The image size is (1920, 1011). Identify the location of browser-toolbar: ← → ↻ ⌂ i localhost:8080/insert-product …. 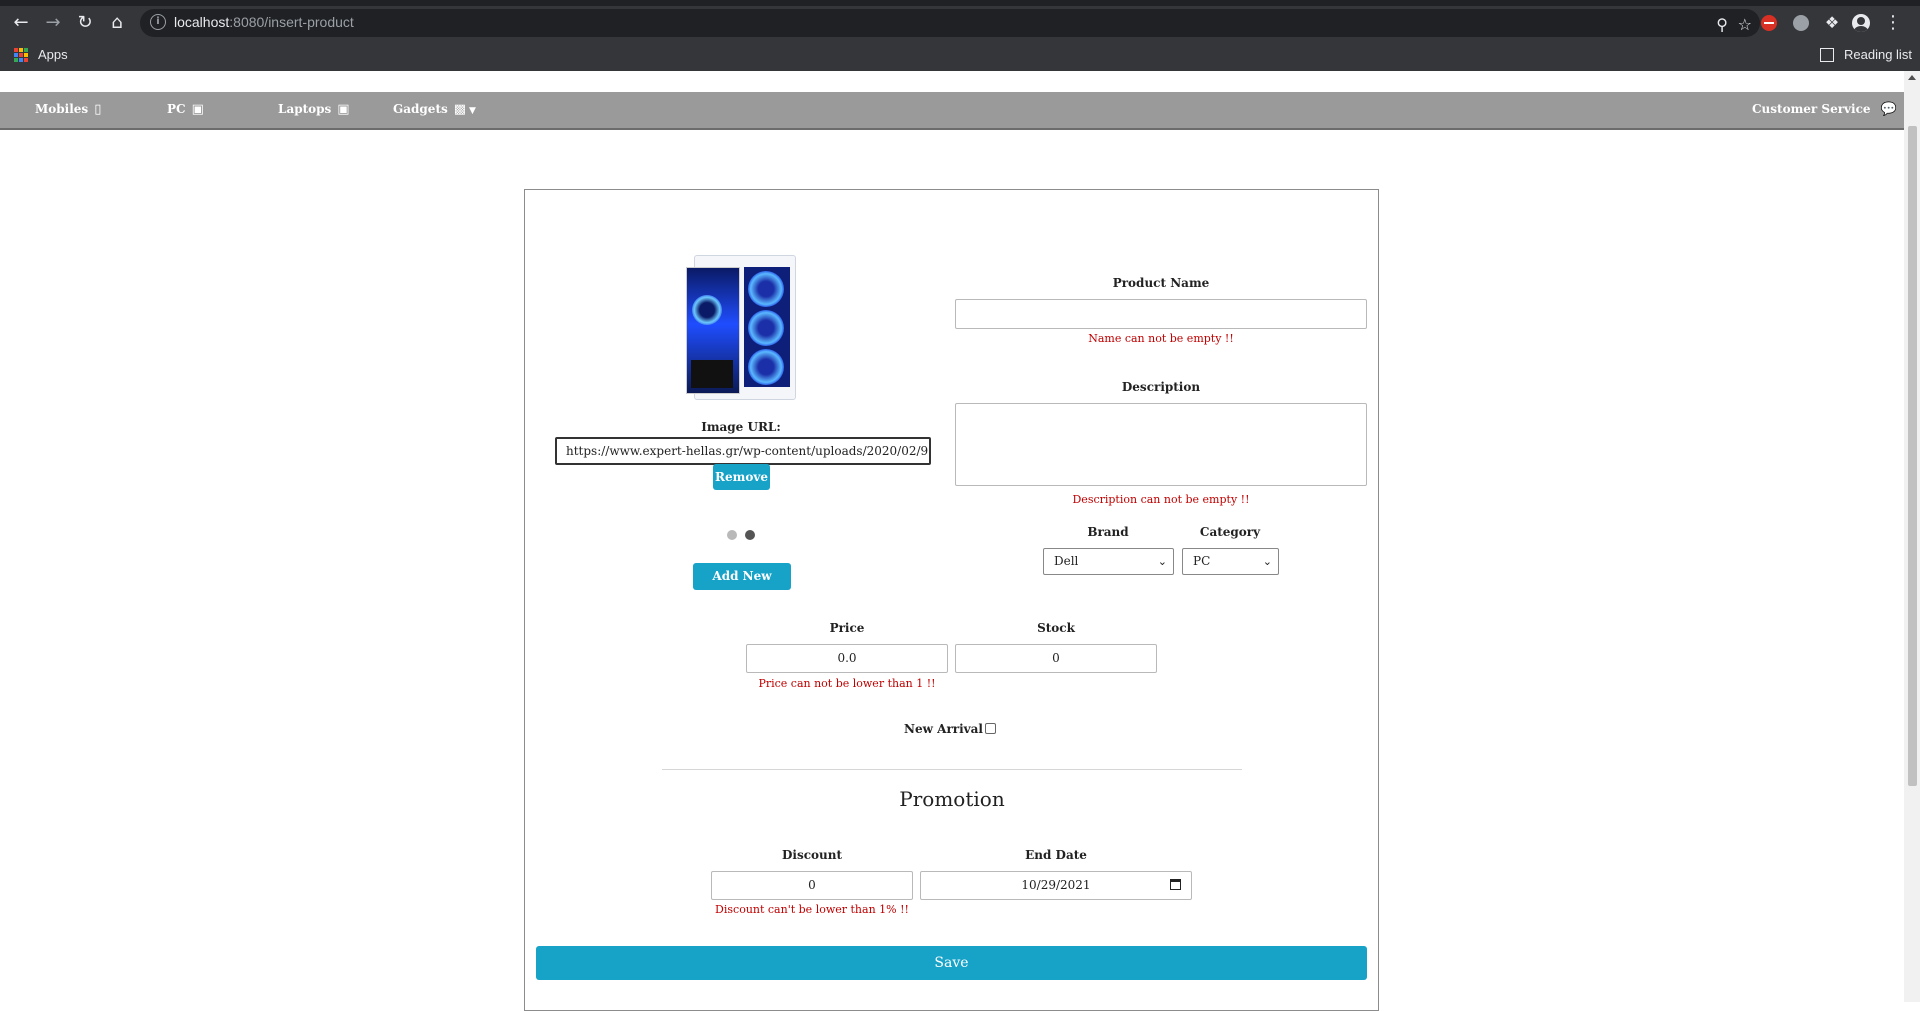
(960, 22).